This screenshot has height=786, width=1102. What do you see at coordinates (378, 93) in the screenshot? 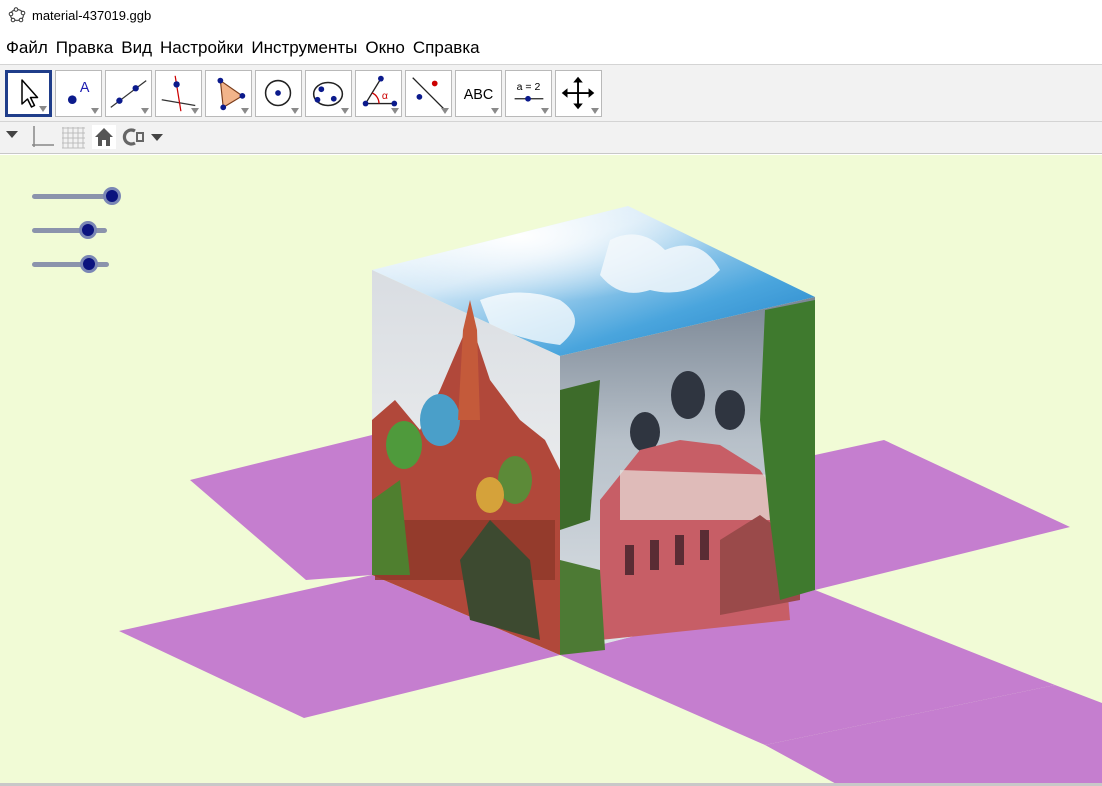
I see `angle-tool-button: α` at bounding box center [378, 93].